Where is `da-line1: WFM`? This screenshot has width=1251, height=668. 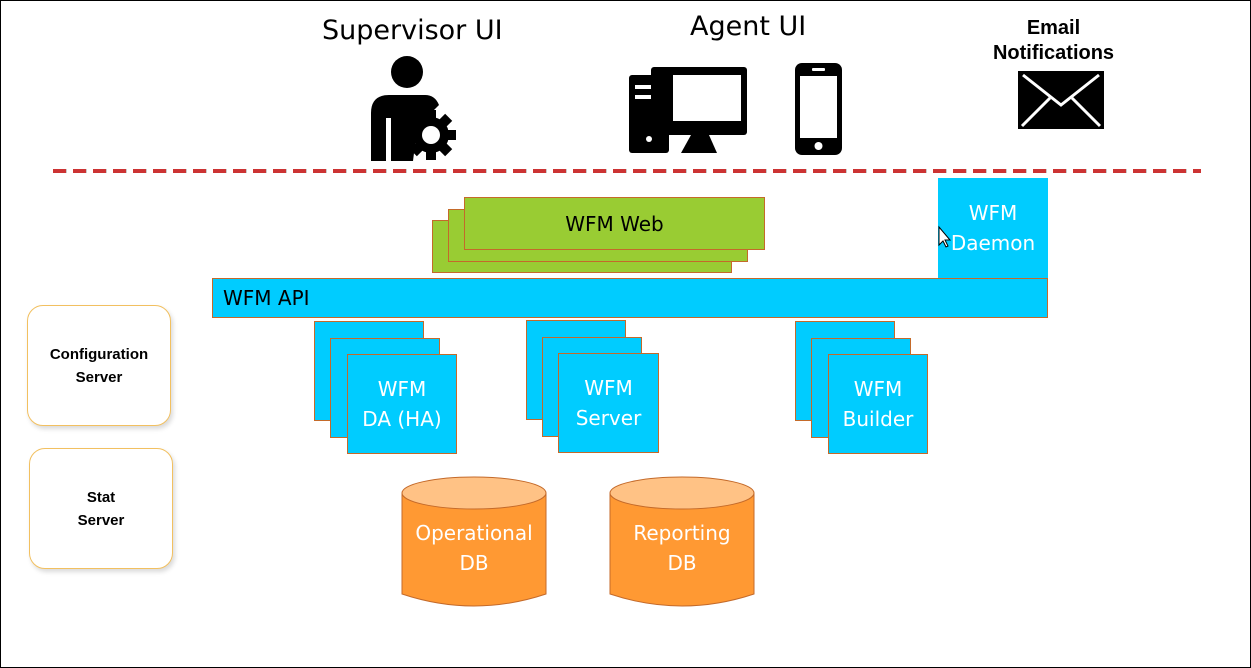 da-line1: WFM is located at coordinates (402, 389).